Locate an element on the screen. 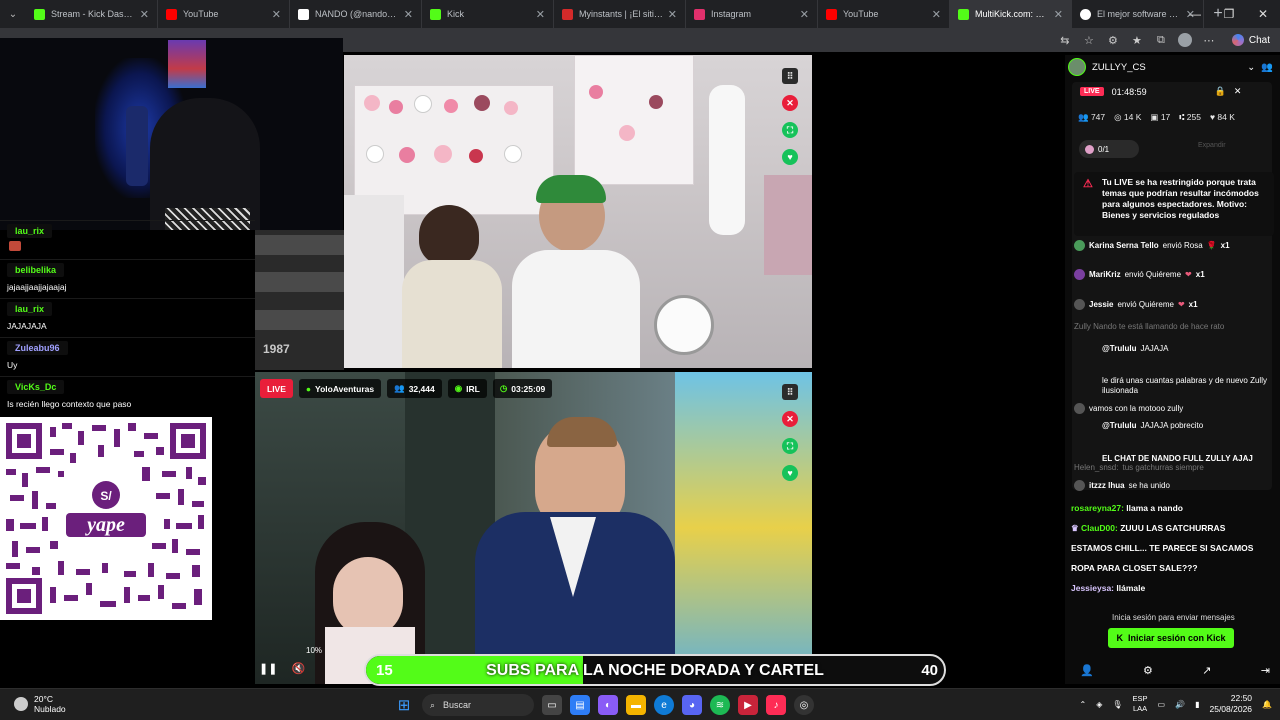  discord-icon: ◕ is located at coordinates (692, 705).